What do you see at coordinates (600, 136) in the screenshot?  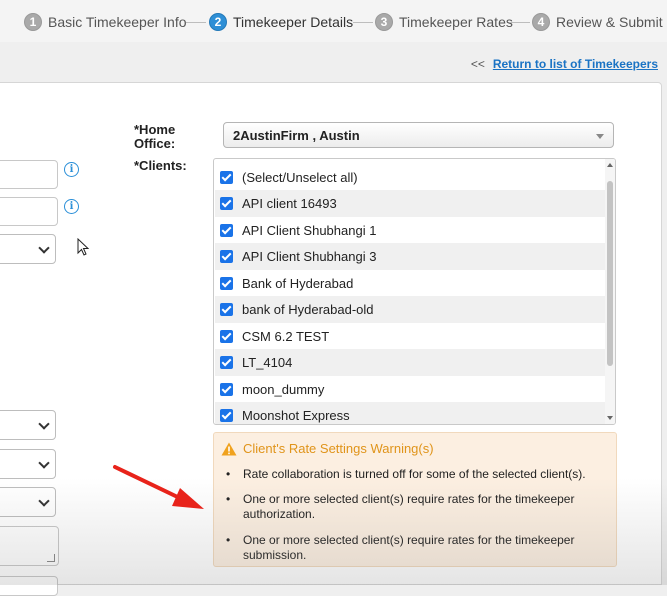 I see `dropdown-arrow-icon` at bounding box center [600, 136].